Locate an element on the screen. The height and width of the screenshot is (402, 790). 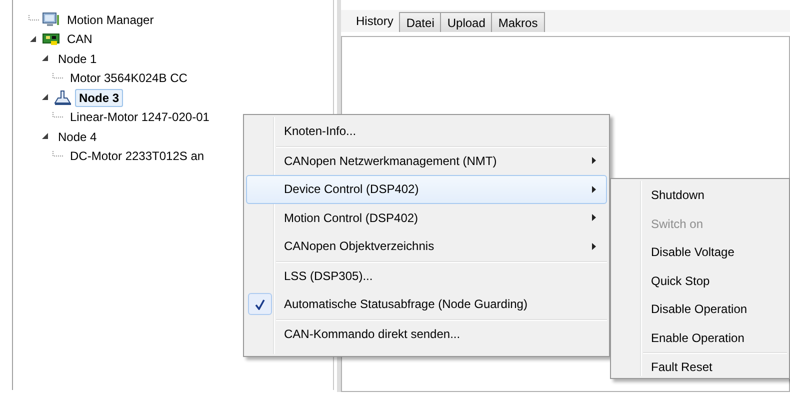
tree-item: Node 4 is located at coordinates (77, 137).